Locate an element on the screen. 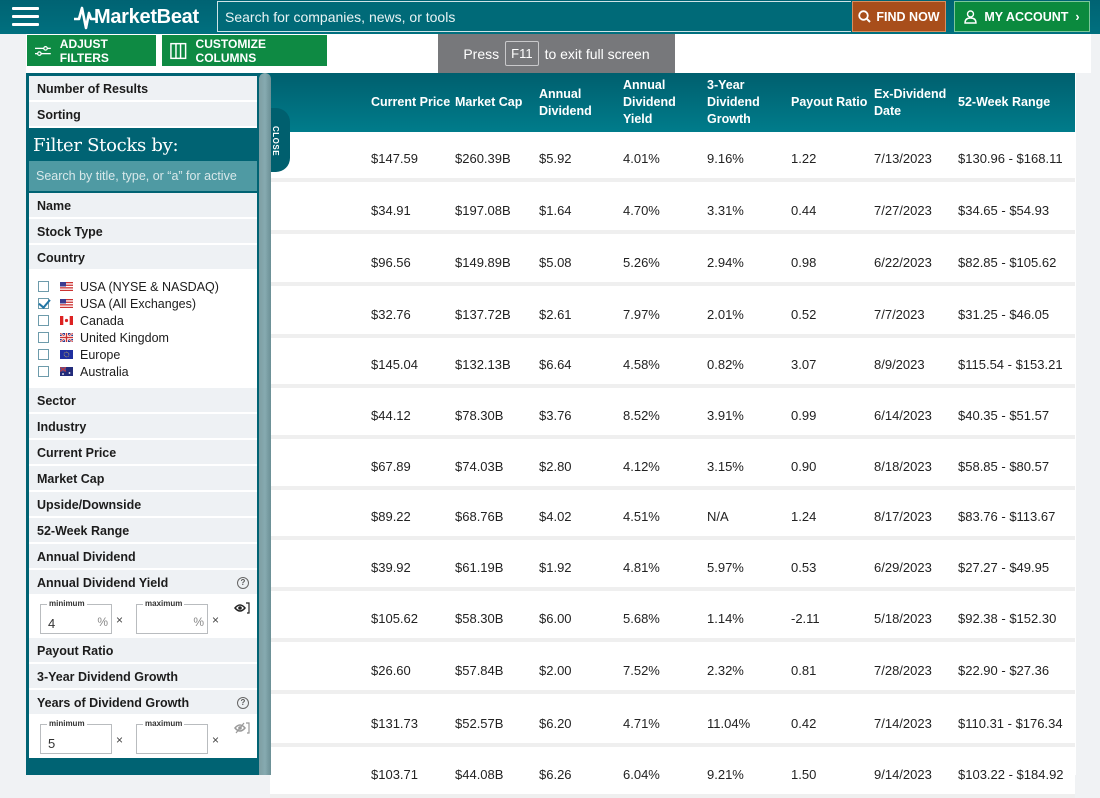 The image size is (1100, 798). filter-search is located at coordinates (143, 176).